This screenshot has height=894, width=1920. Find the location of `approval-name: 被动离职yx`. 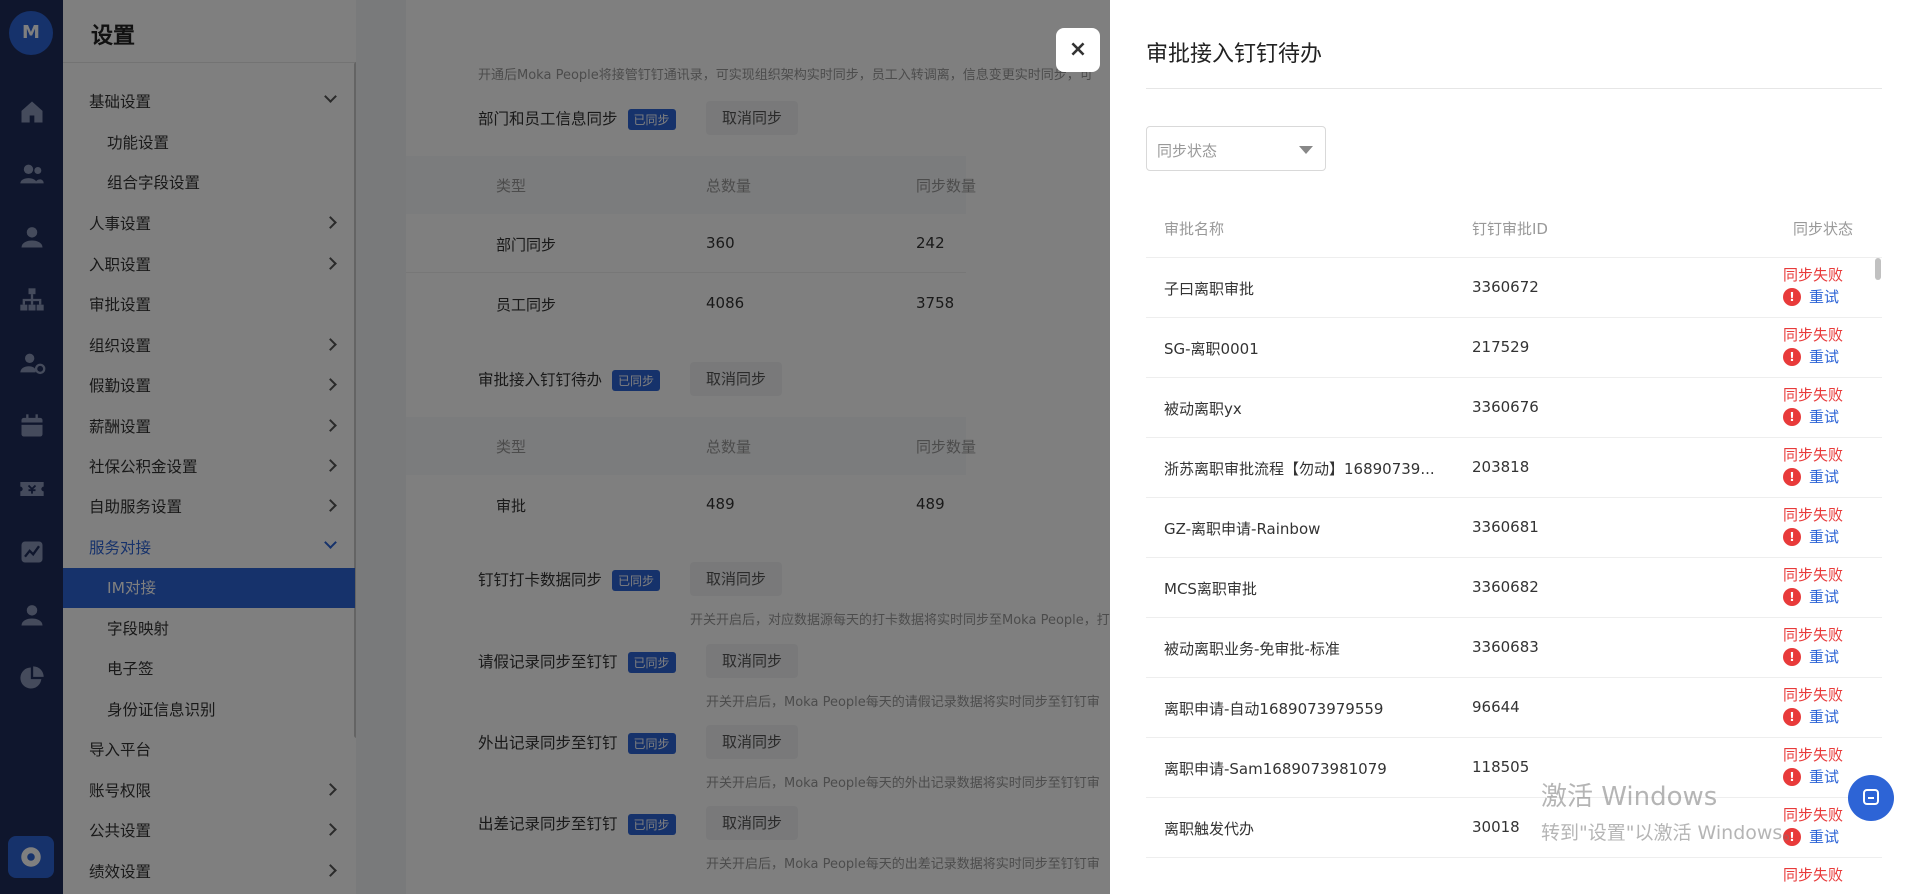

approval-name: 被动离职yx is located at coordinates (1203, 409).